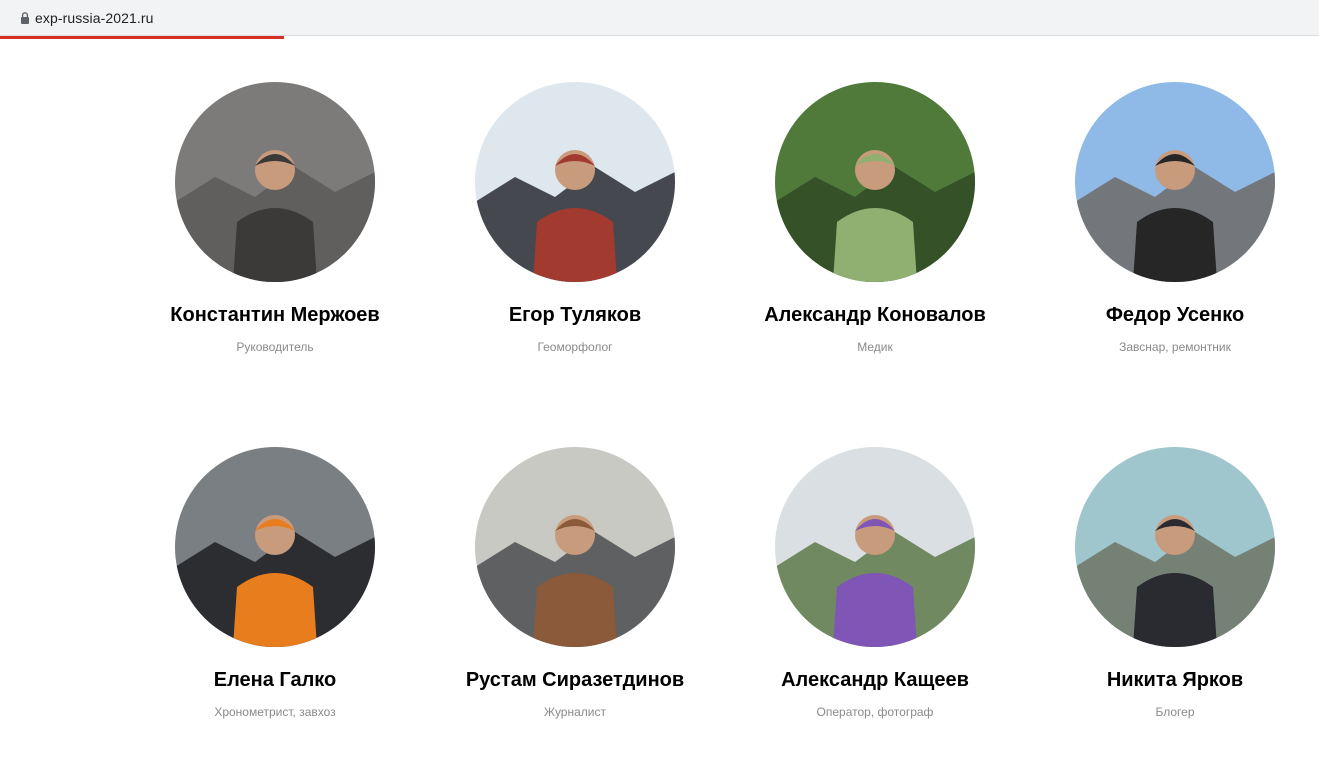 The width and height of the screenshot is (1319, 761). Describe the element at coordinates (275, 680) in the screenshot. I see `member-name: Елена Галко` at that location.